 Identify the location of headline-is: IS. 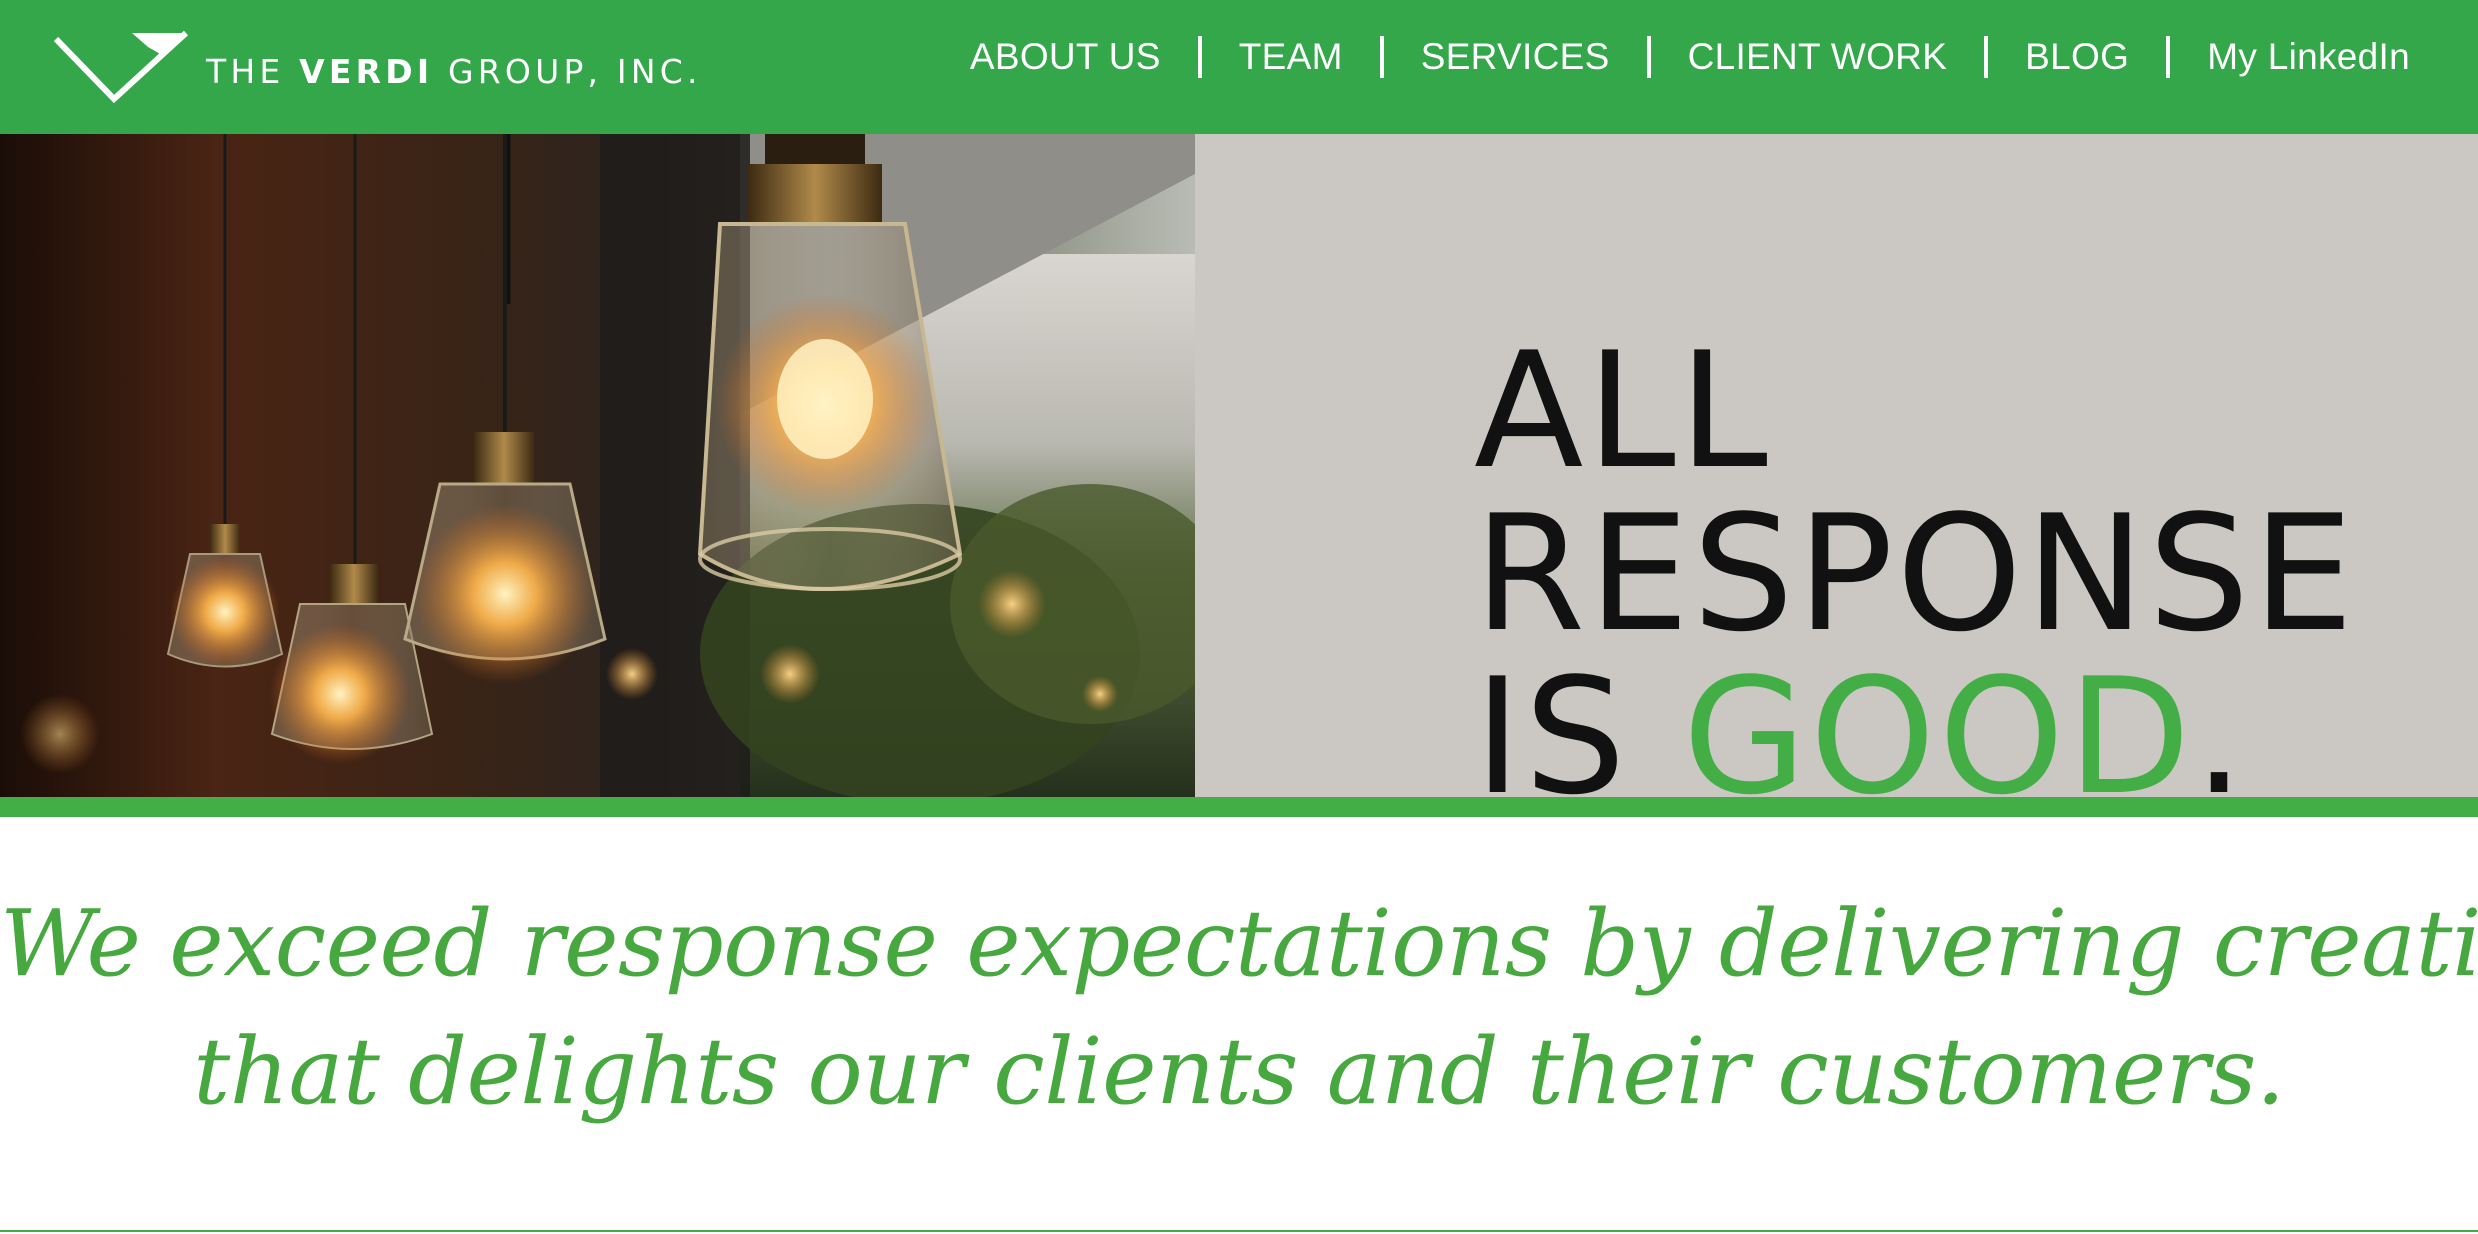
(1551, 720).